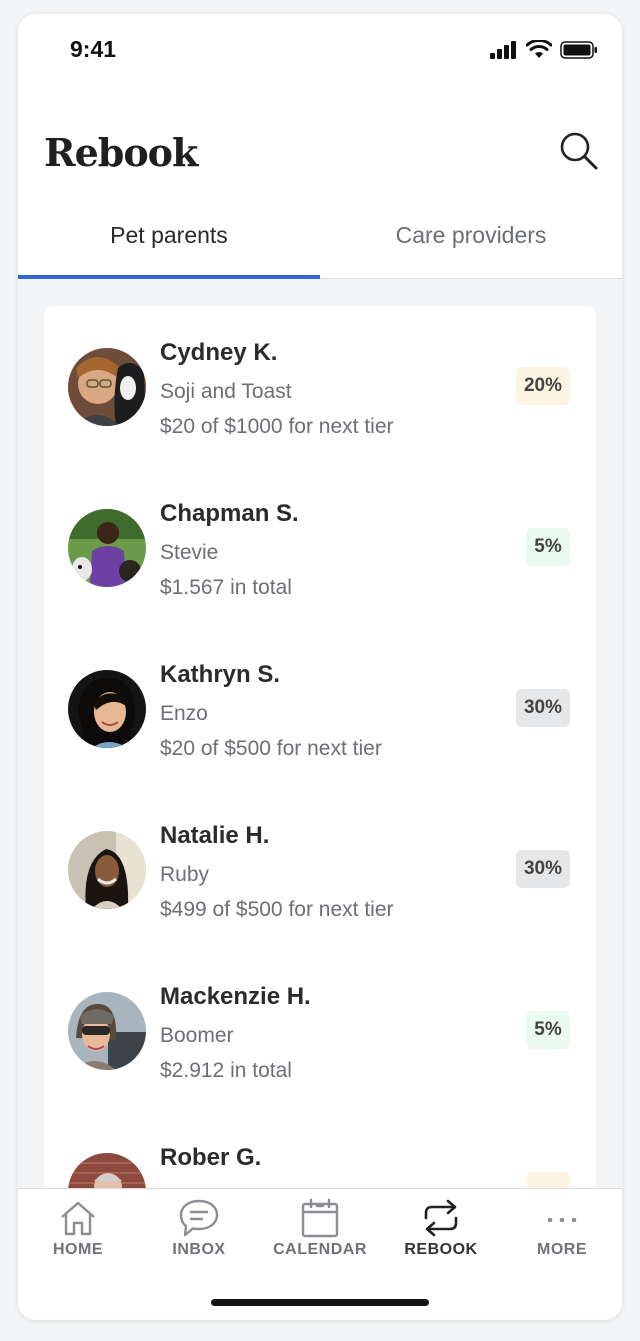  What do you see at coordinates (235, 996) in the screenshot?
I see `client-name: Mackenzie H.` at bounding box center [235, 996].